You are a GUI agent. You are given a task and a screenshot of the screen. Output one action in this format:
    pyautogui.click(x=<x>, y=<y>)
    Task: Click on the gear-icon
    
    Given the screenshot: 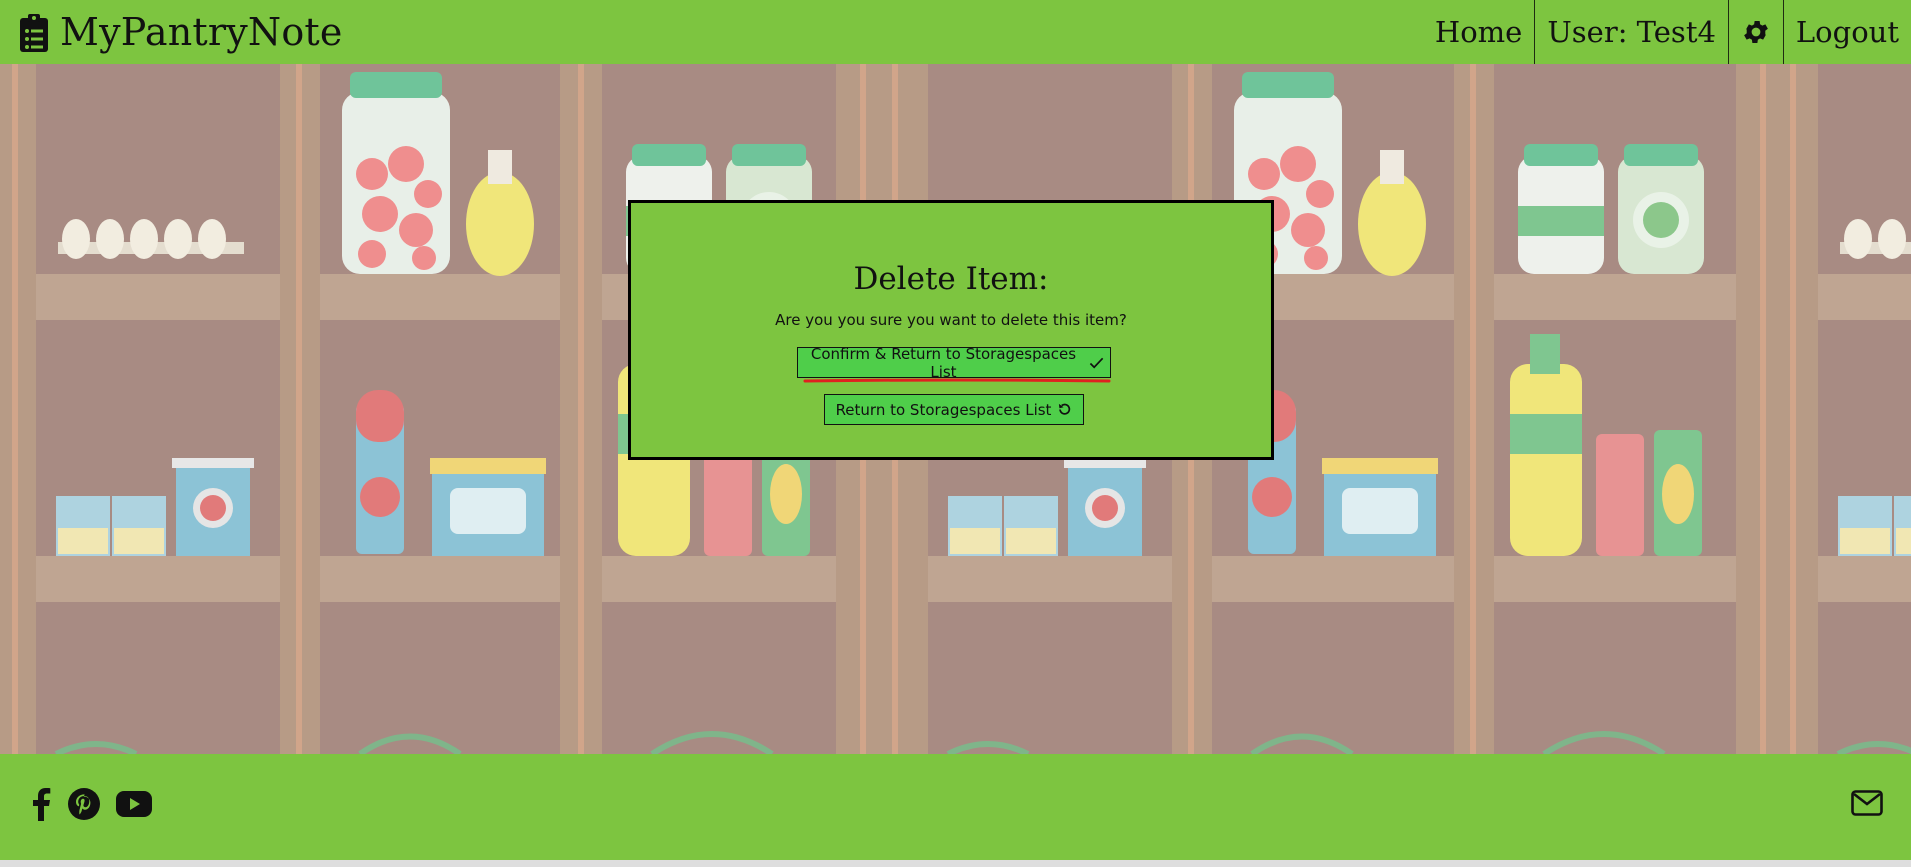 What is the action you would take?
    pyautogui.click(x=1756, y=32)
    